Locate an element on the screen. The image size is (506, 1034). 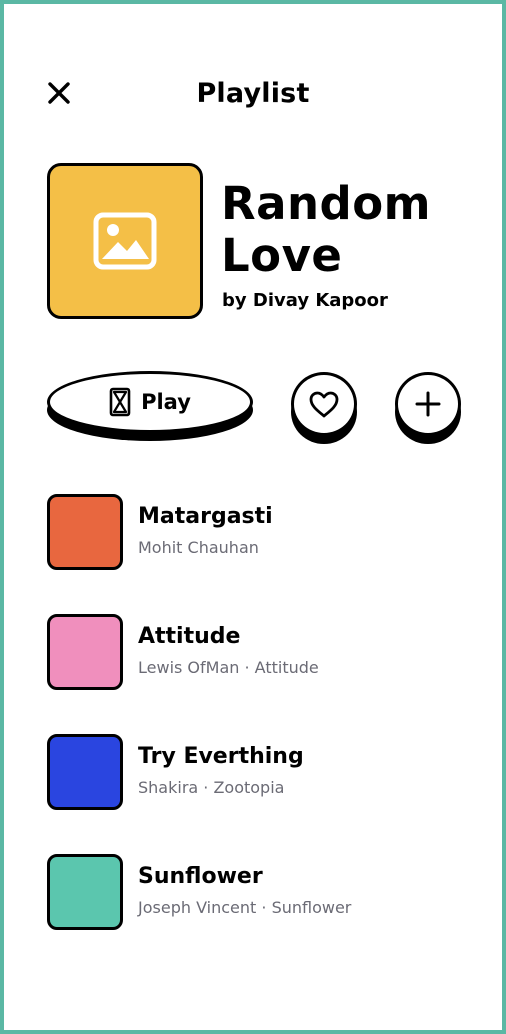
plus-icon is located at coordinates (428, 404).